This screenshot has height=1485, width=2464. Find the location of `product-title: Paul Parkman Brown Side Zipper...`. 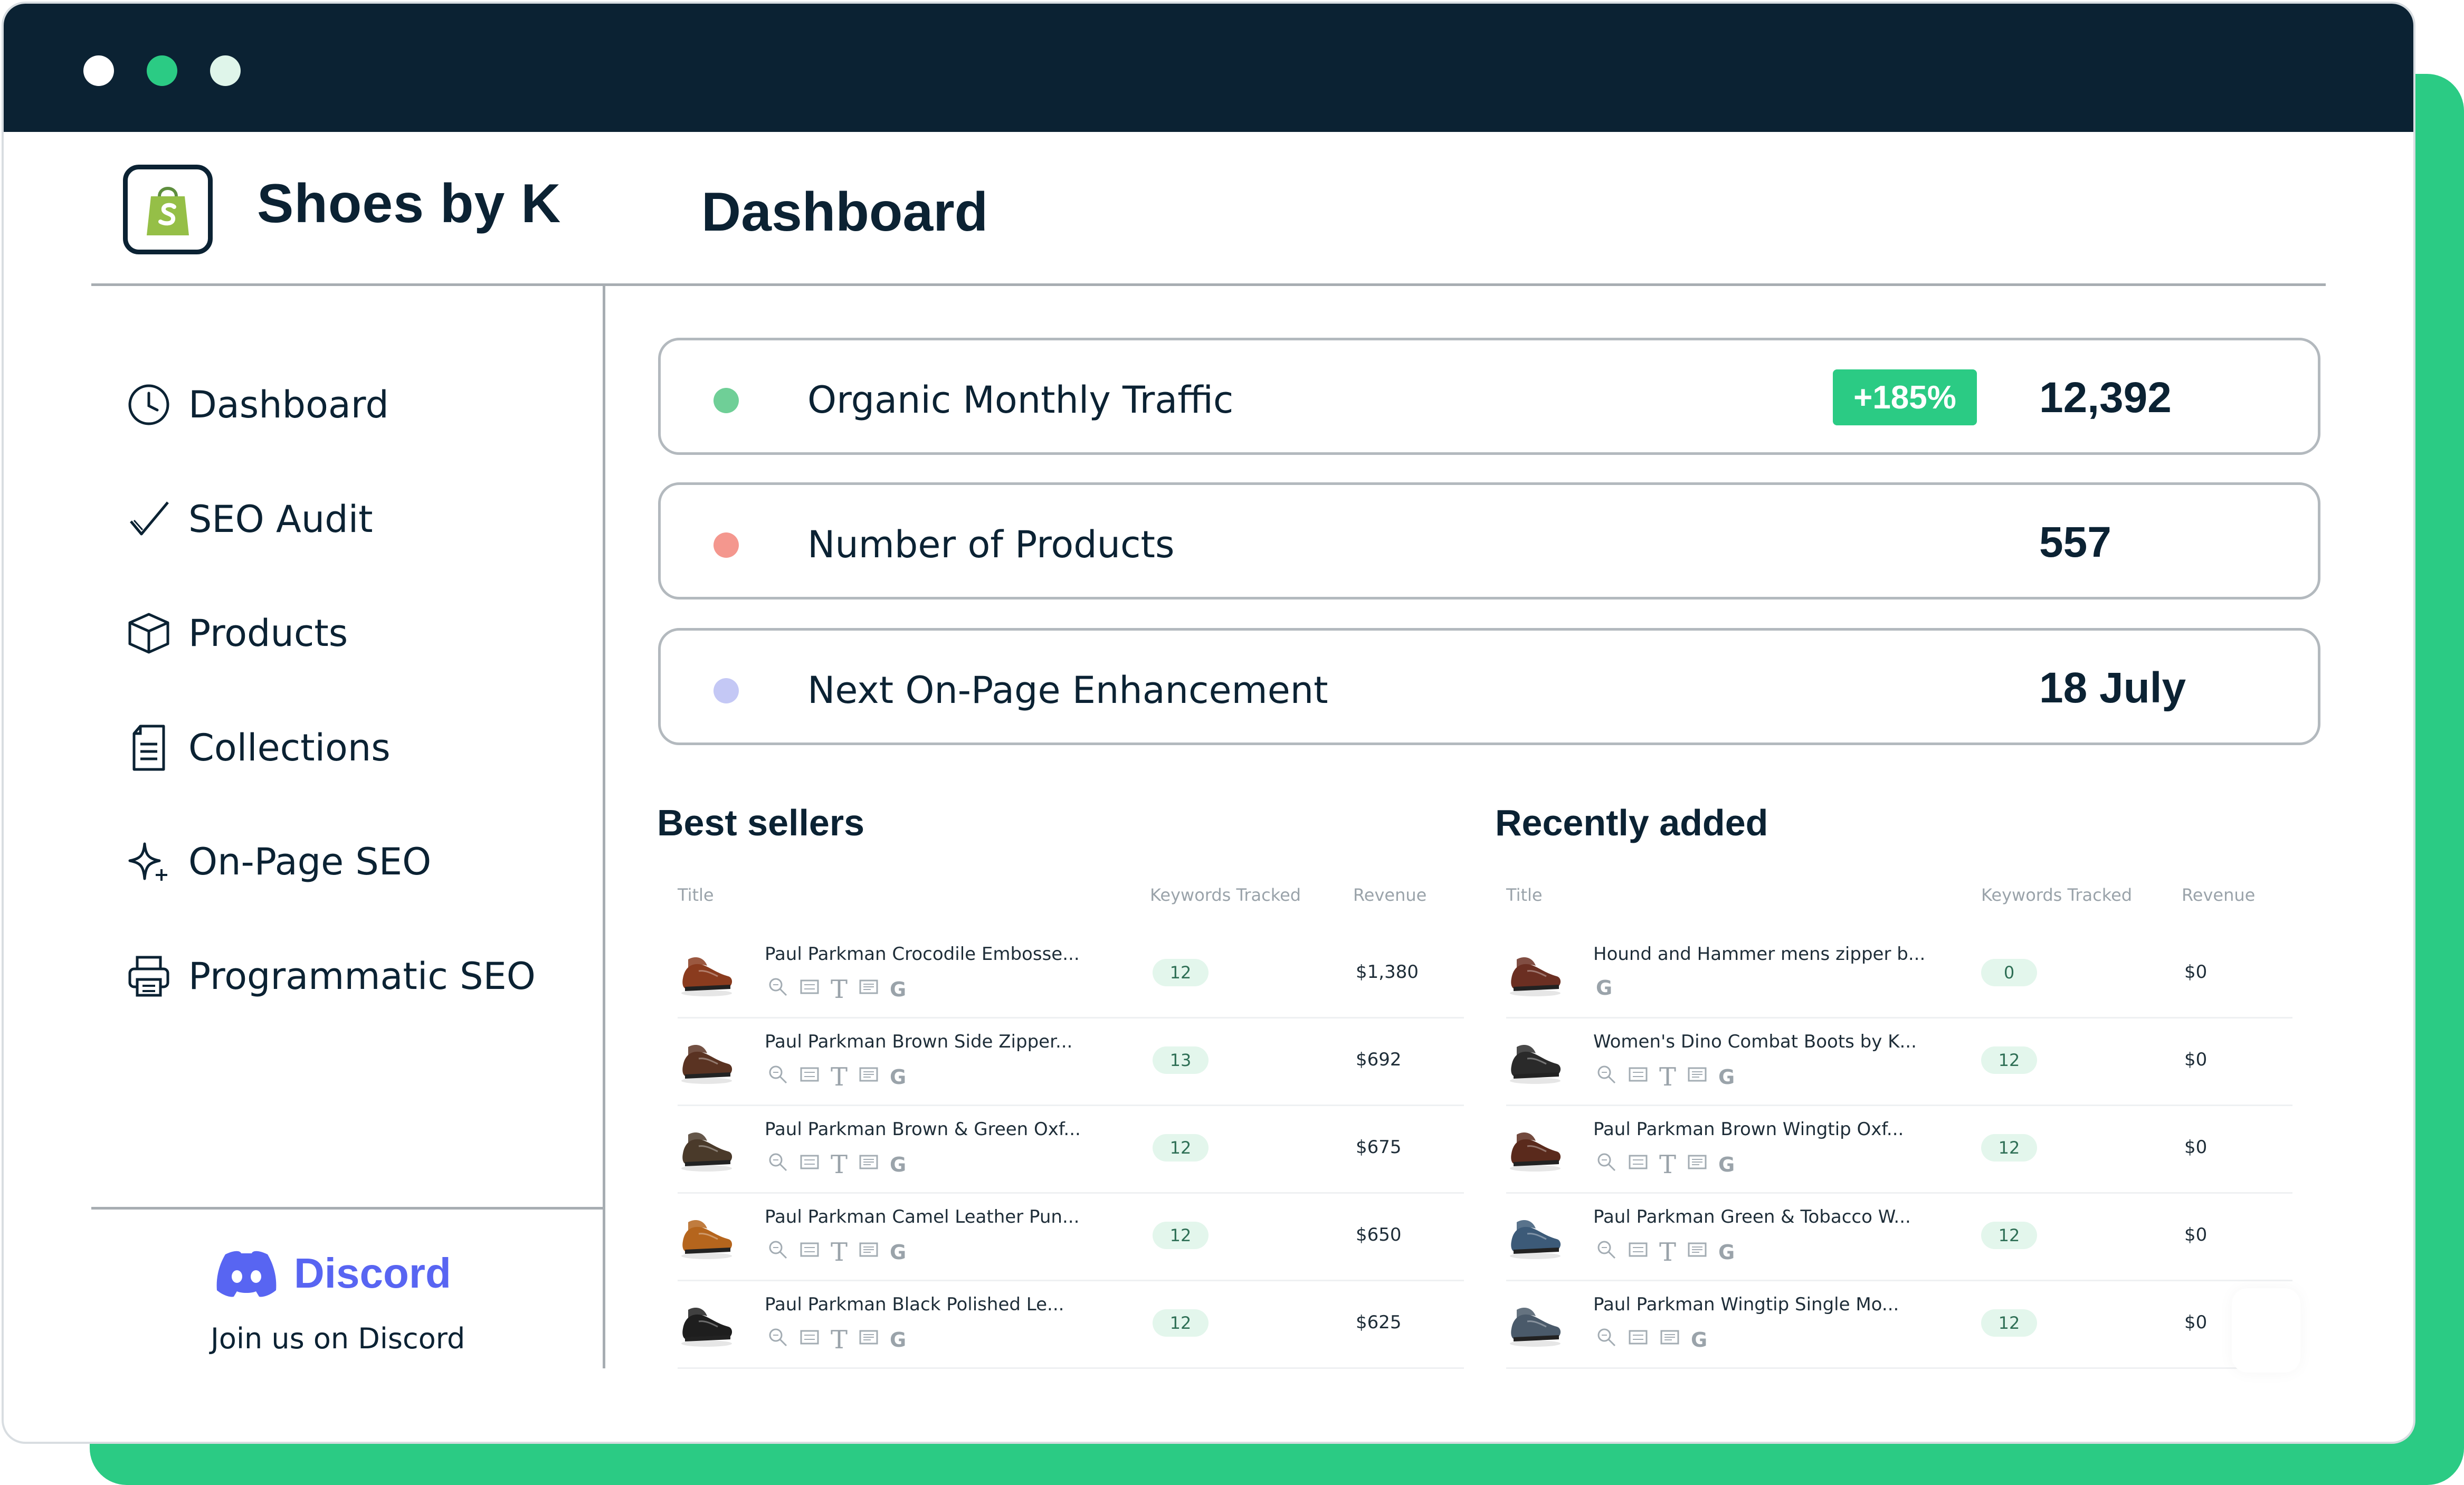

product-title: Paul Parkman Brown Side Zipper... is located at coordinates (918, 1041).